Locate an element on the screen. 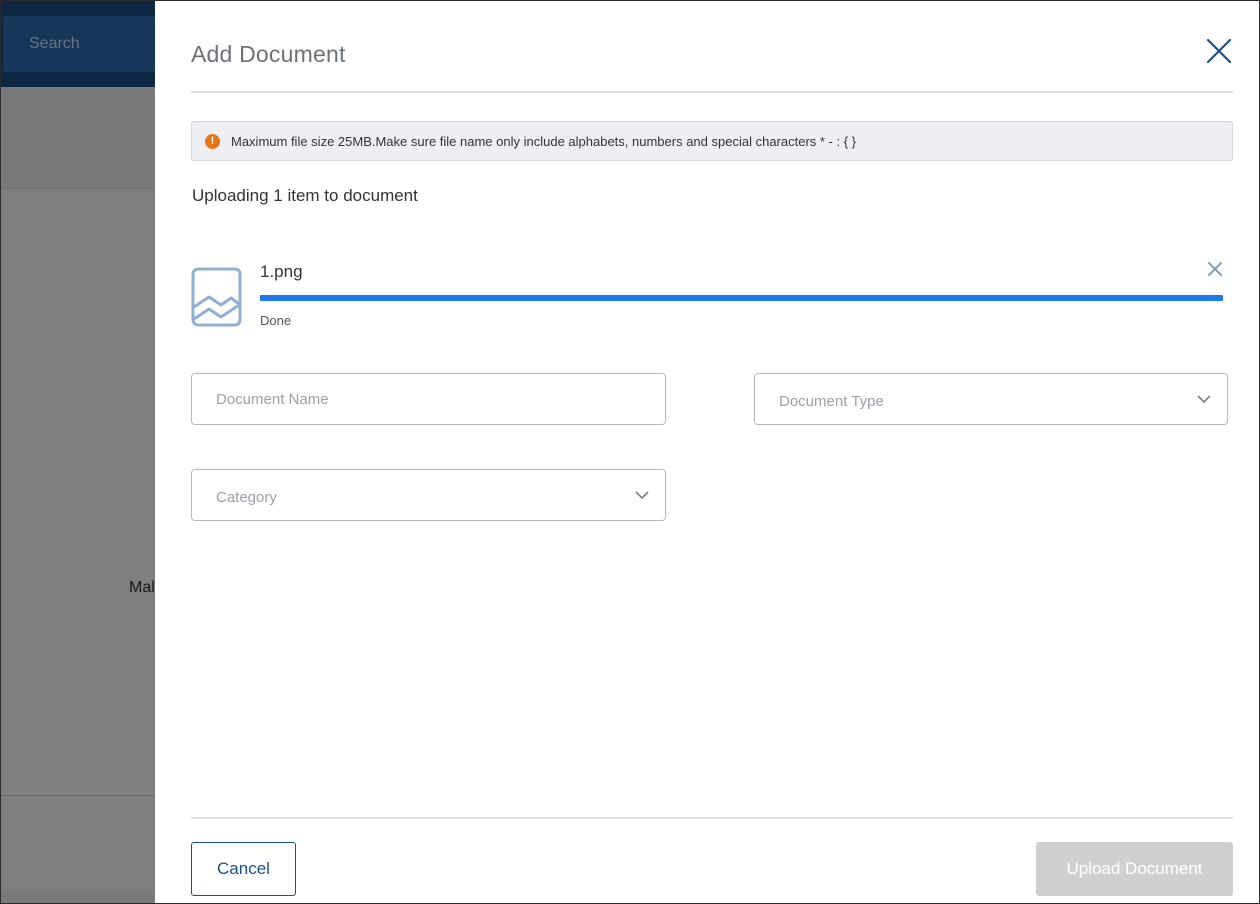 Image resolution: width=1260 pixels, height=904 pixels. uploaded-file-item: 1.png Done is located at coordinates (712, 299).